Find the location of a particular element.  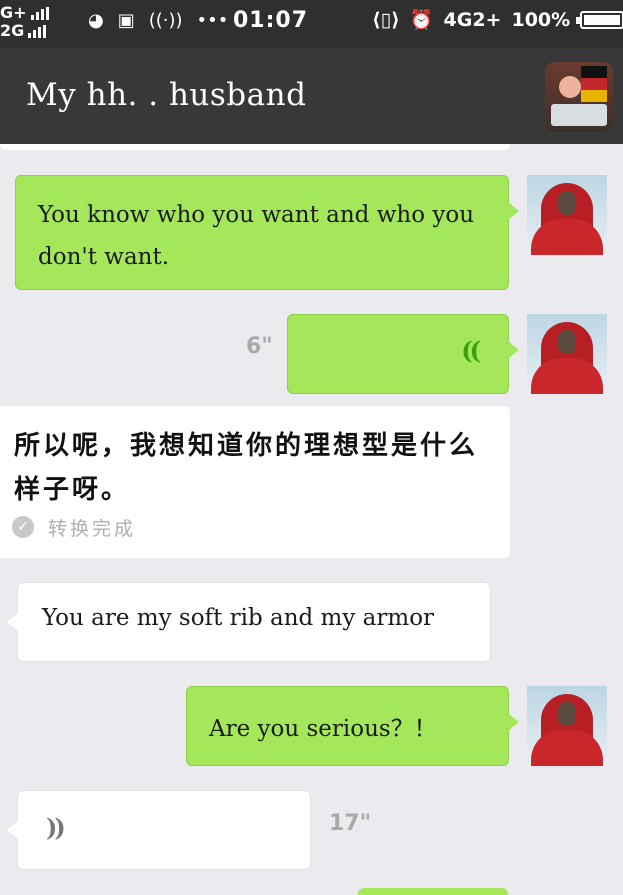

network-bottom-label: 2G is located at coordinates (12, 30).